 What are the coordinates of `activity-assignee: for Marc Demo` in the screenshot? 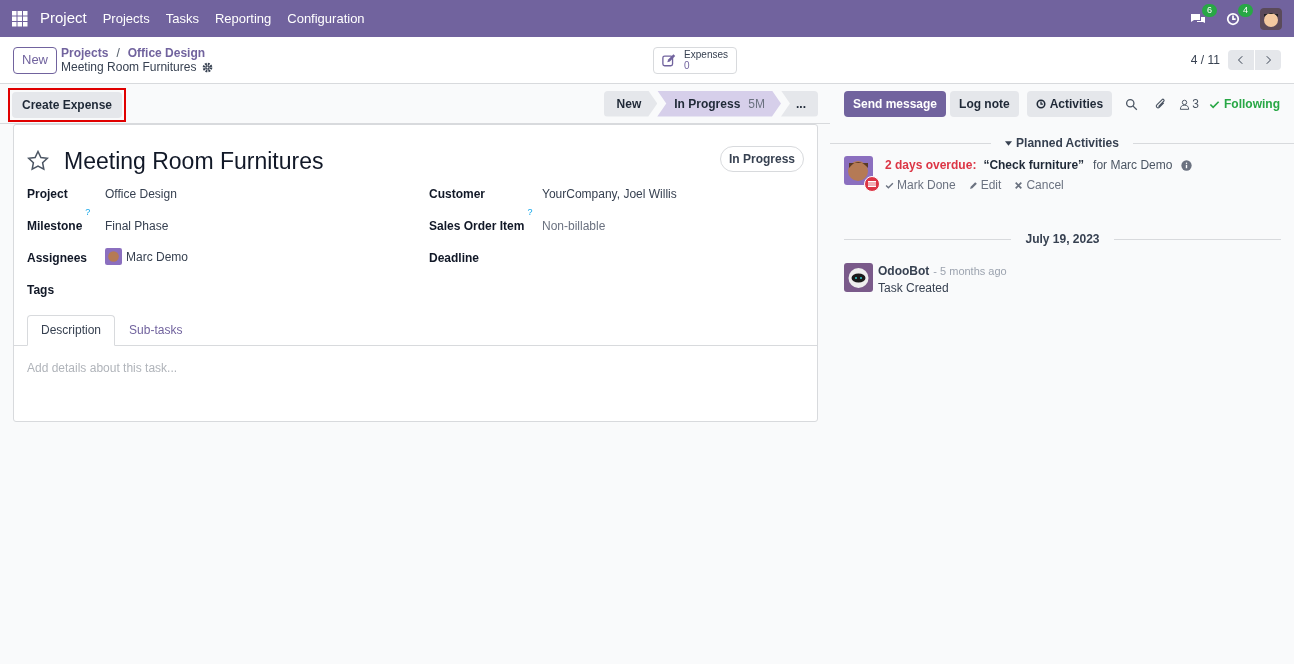 It's located at (1133, 165).